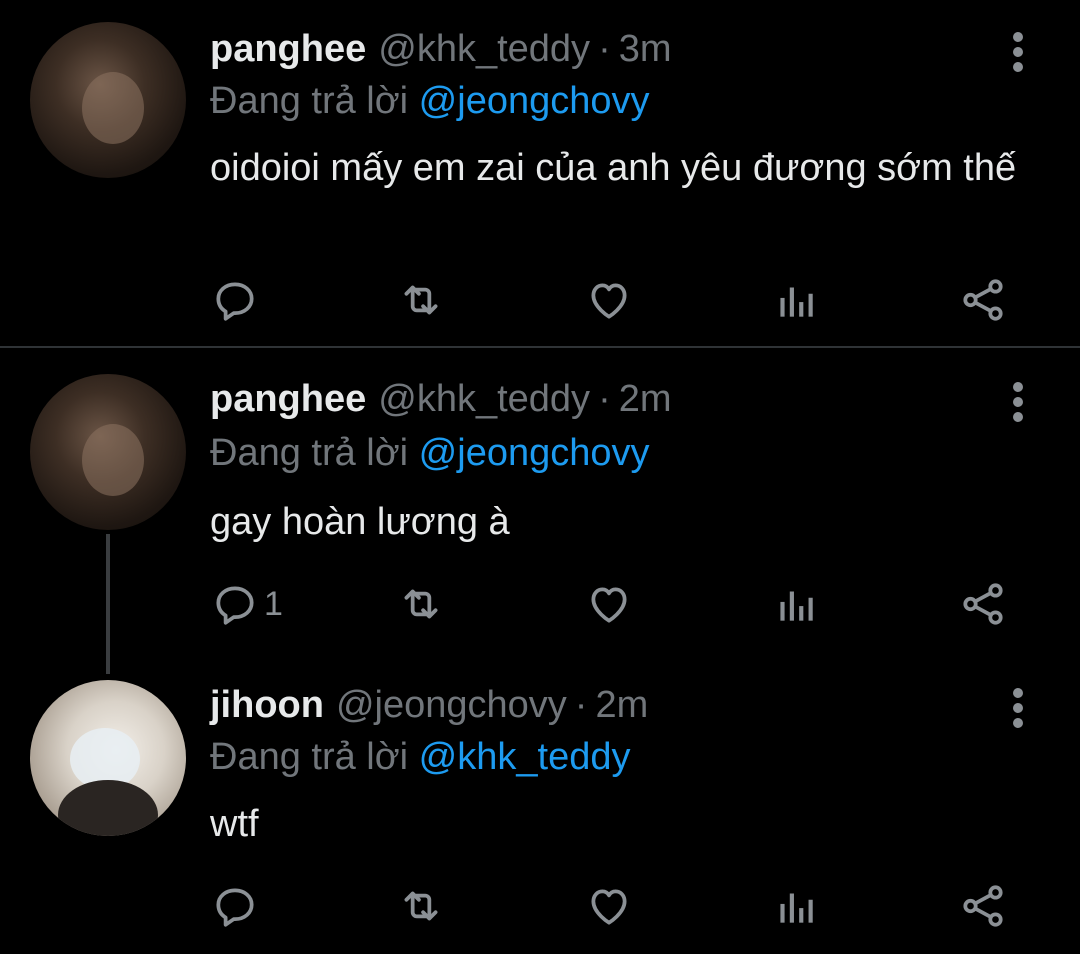 This screenshot has width=1080, height=954. What do you see at coordinates (273, 603) in the screenshot?
I see `reply-count: 1` at bounding box center [273, 603].